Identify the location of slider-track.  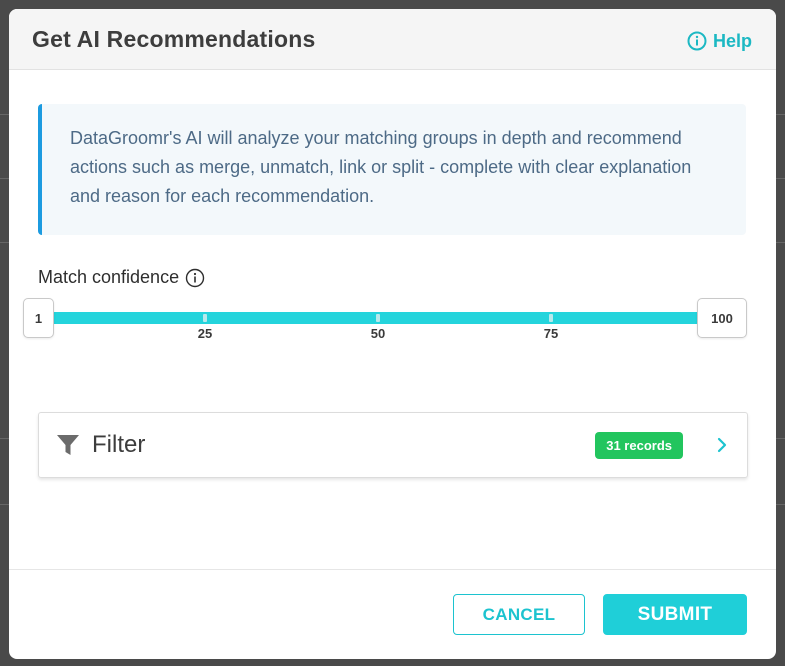
(380, 318).